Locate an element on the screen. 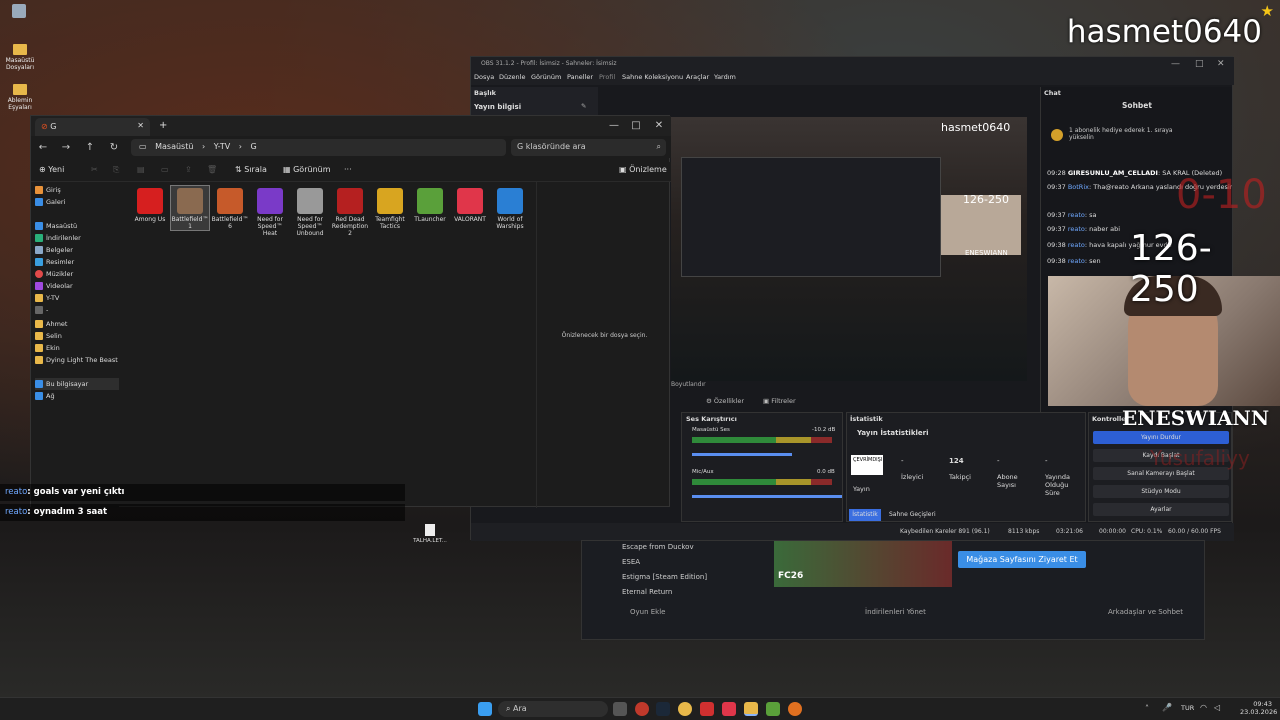 The height and width of the screenshot is (720, 1280). sidebar-item-ahmet: Ahmet is located at coordinates (51, 324).